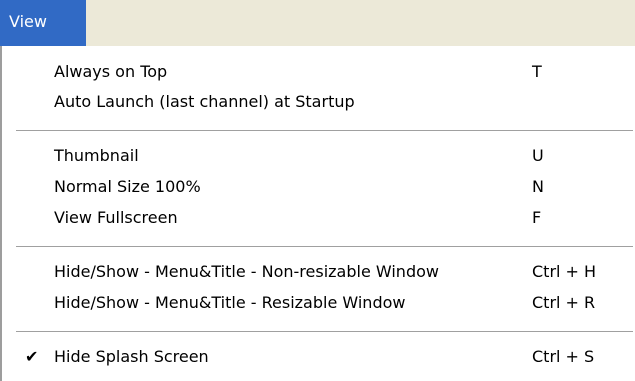 The image size is (635, 381). What do you see at coordinates (318, 73) in the screenshot?
I see `menu-item-always-on-top: Always on Top T` at bounding box center [318, 73].